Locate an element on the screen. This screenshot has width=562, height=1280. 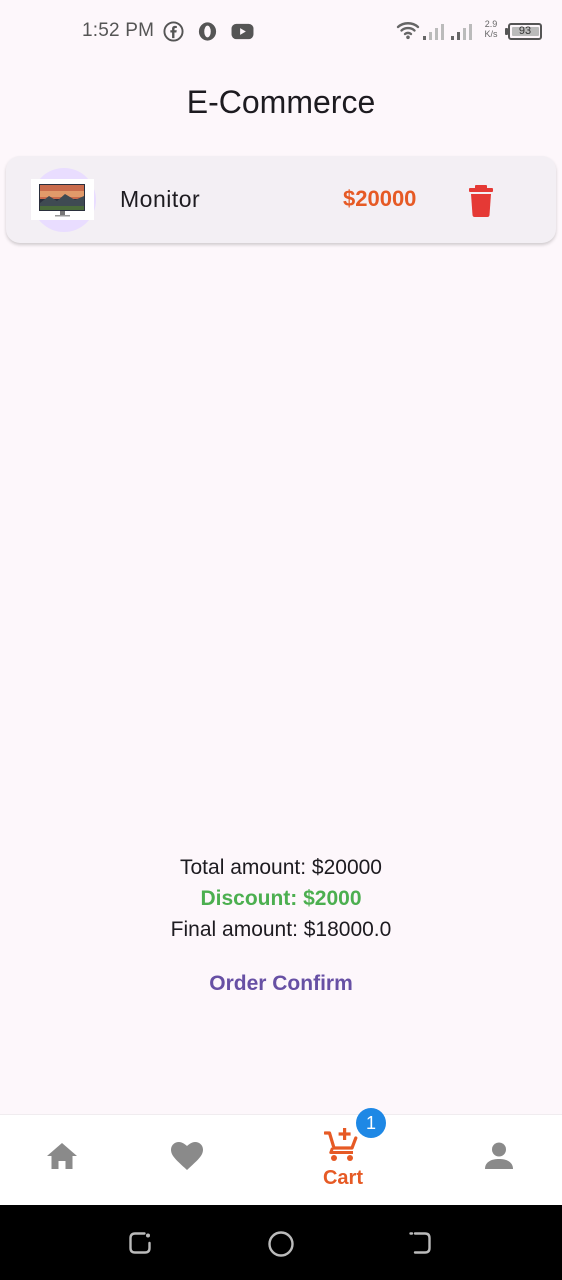
discount-amount: Discount: $2000 is located at coordinates (281, 898).